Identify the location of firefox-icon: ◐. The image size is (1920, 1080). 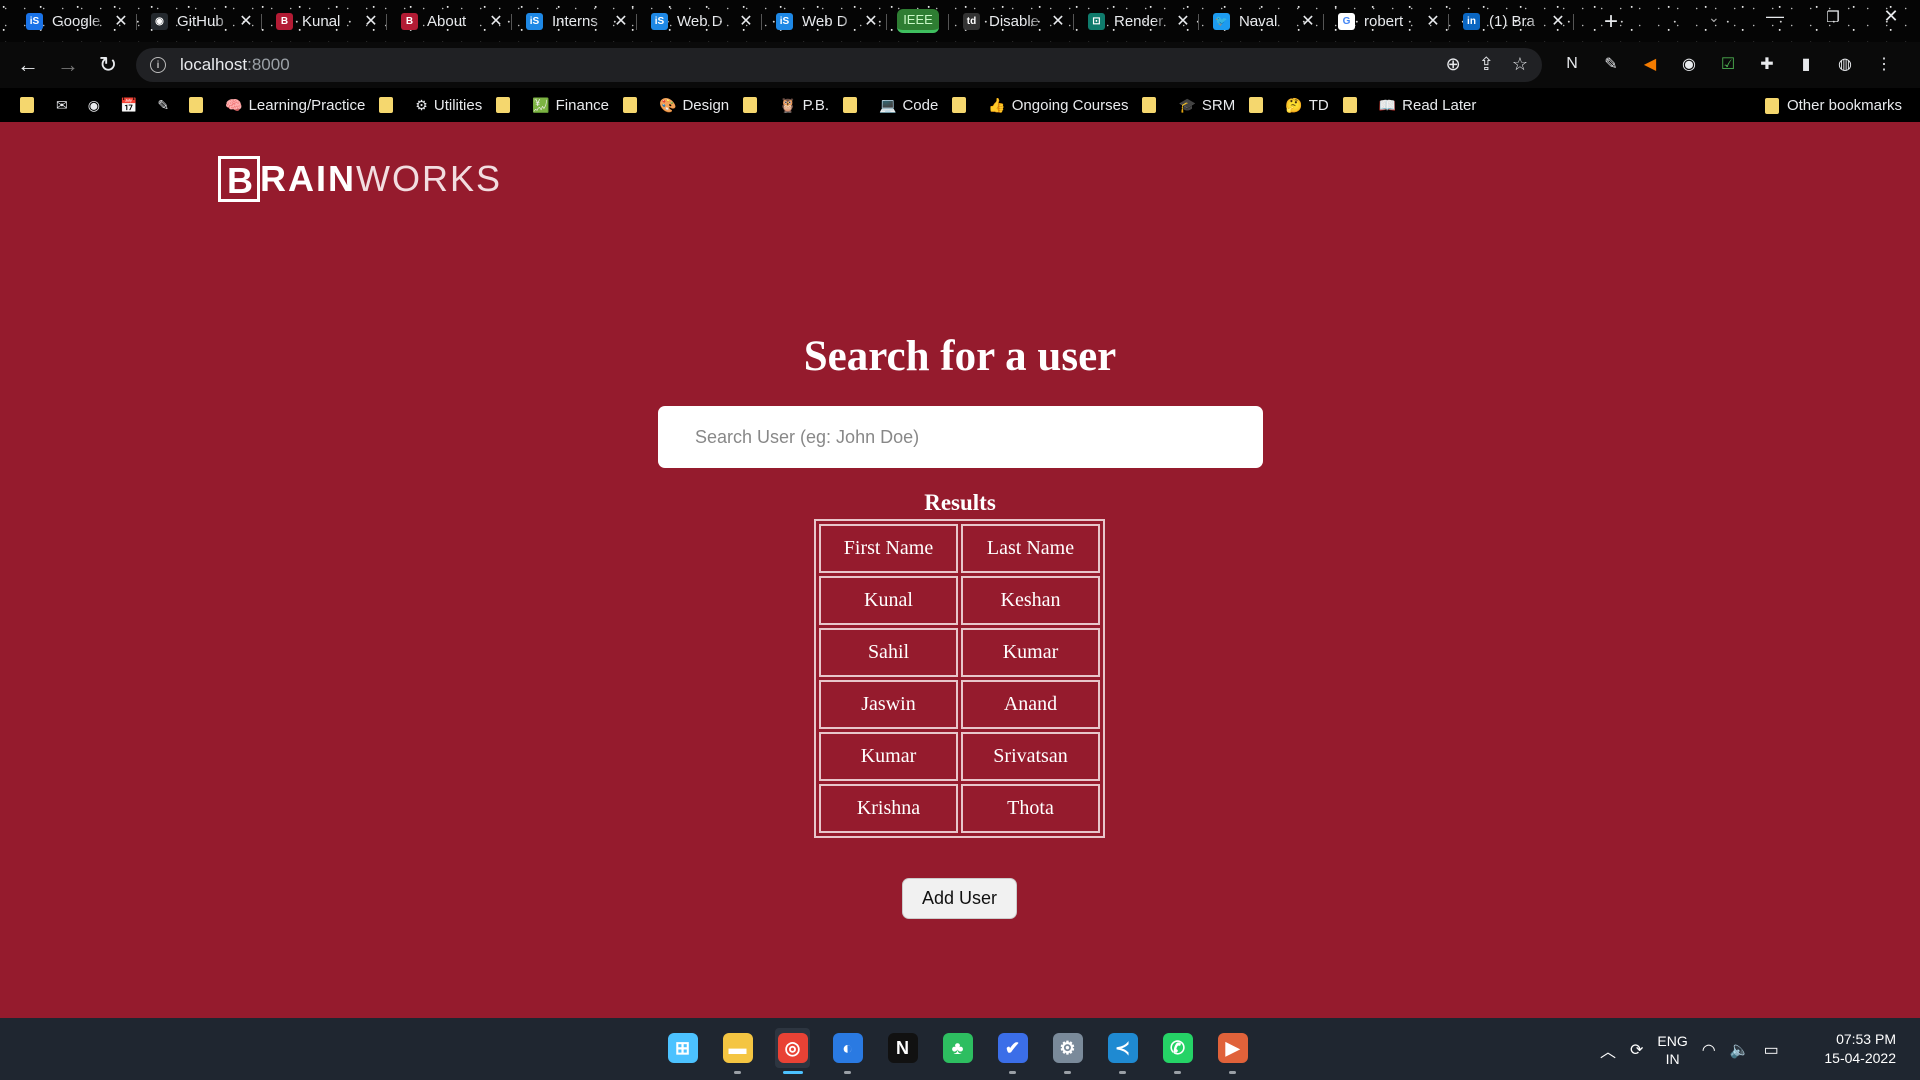
(847, 1048).